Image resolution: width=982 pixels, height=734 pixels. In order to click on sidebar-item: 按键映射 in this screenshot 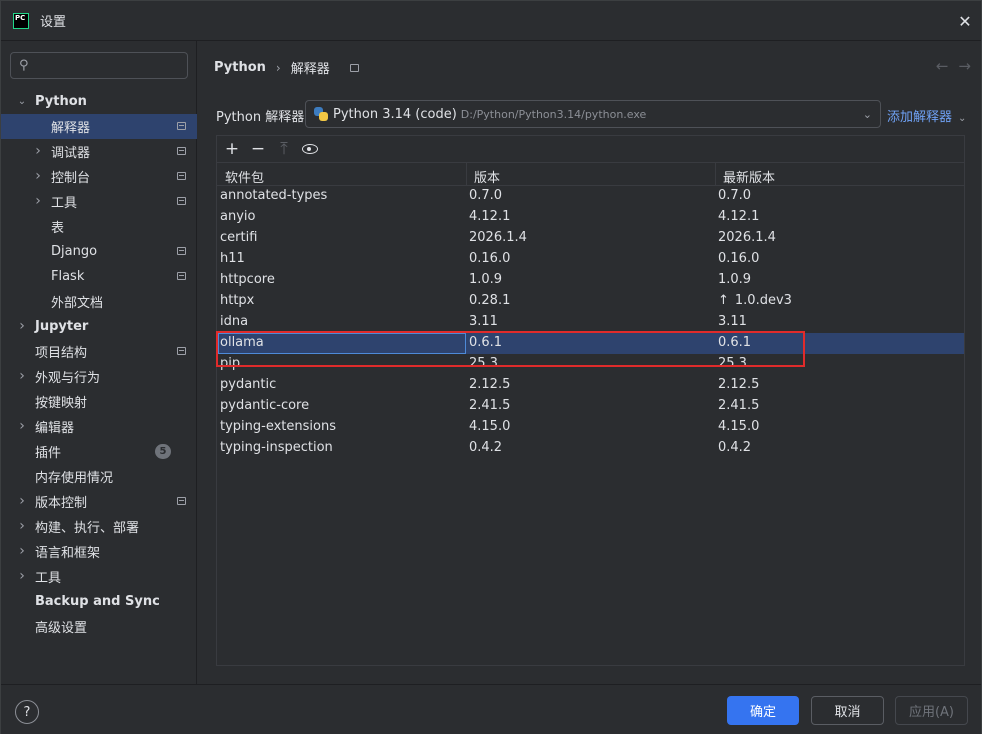, I will do `click(99, 401)`.